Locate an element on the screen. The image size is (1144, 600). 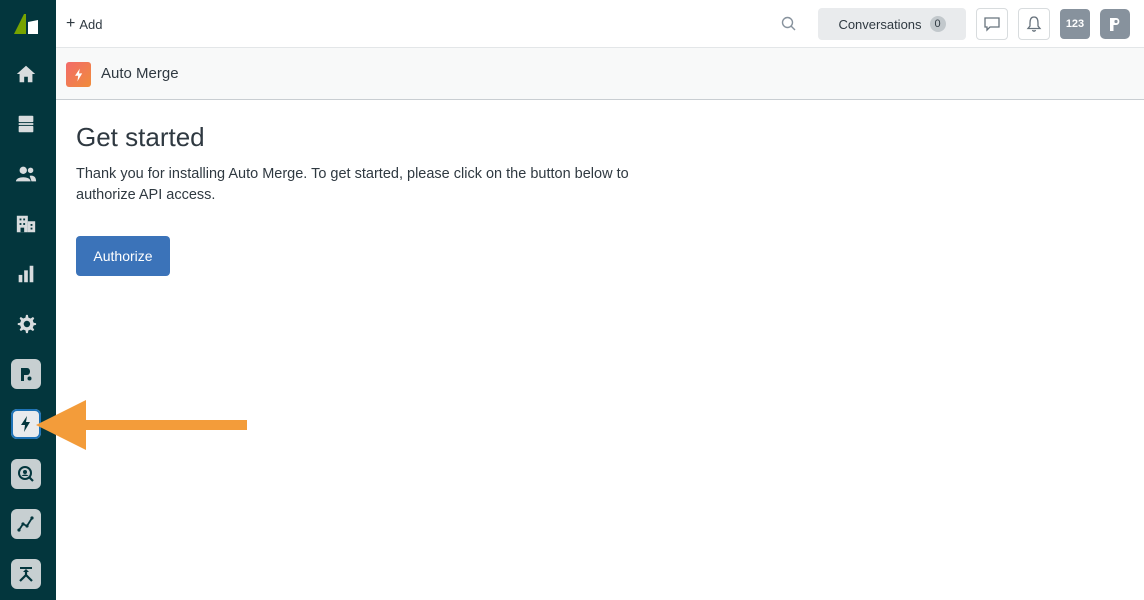
conversations-count-badge: 0 is located at coordinates (937, 24).